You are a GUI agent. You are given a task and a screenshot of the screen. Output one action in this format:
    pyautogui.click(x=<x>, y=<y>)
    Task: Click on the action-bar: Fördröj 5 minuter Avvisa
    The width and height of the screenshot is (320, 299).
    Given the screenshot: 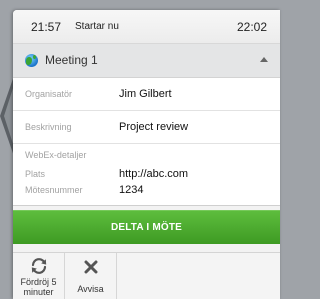 What is the action you would take?
    pyautogui.click(x=146, y=275)
    